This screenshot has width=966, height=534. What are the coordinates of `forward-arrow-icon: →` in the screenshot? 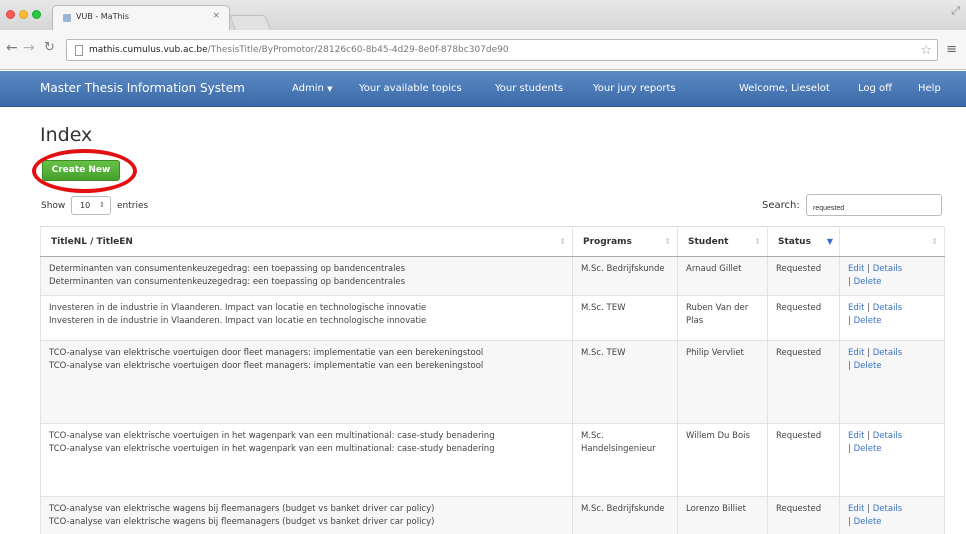 It's located at (29, 48).